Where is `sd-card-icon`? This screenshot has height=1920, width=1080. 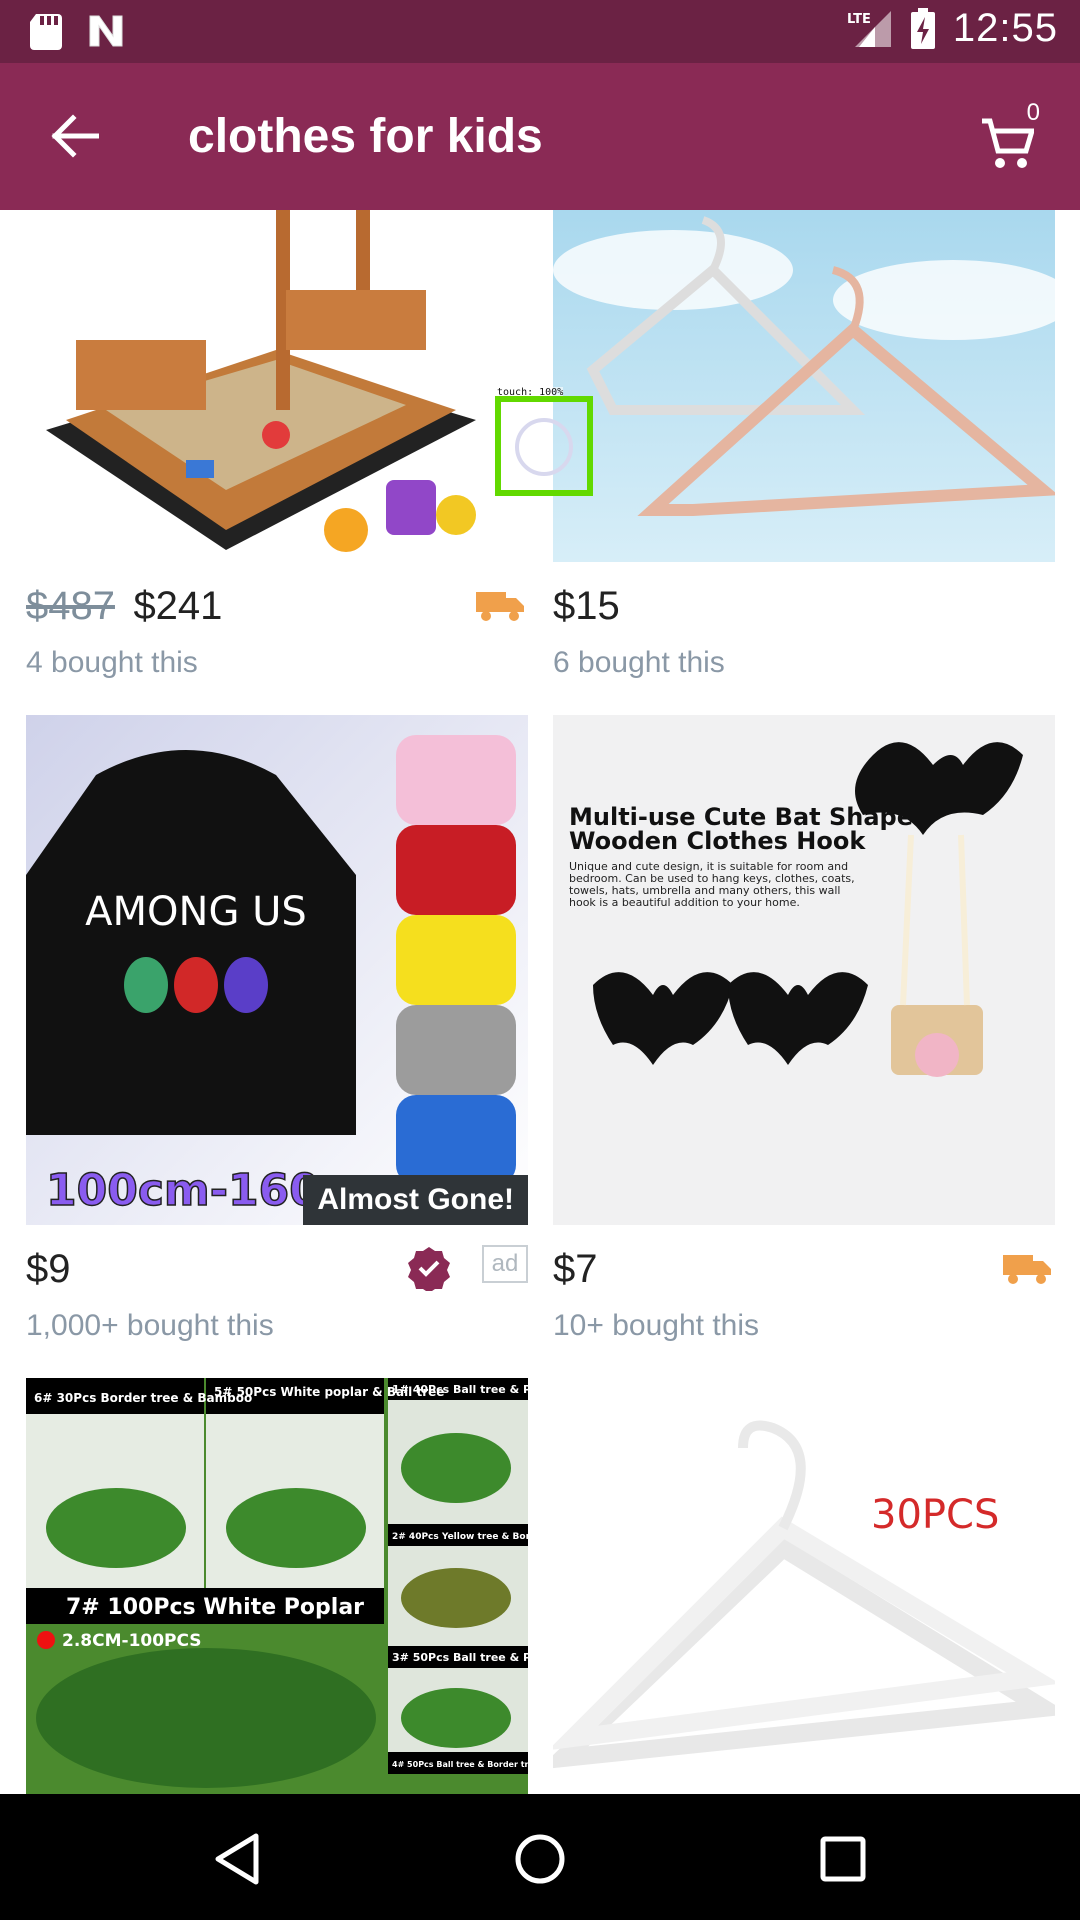
sd-card-icon is located at coordinates (46, 32).